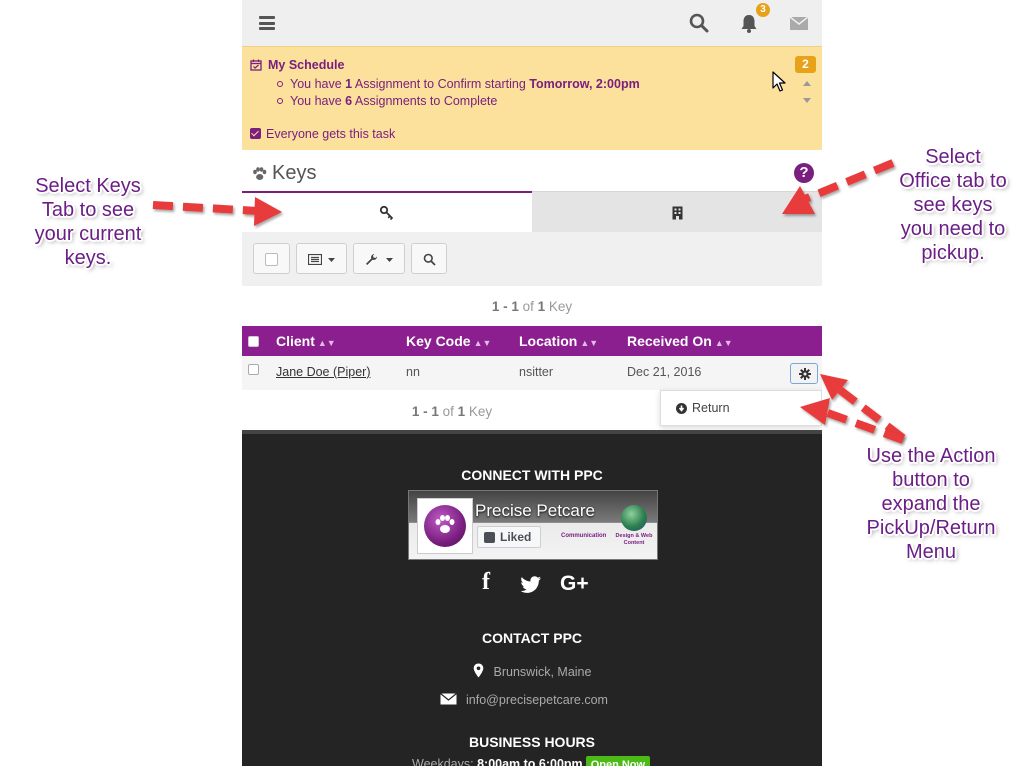  What do you see at coordinates (532, 259) in the screenshot?
I see `list-toolbar` at bounding box center [532, 259].